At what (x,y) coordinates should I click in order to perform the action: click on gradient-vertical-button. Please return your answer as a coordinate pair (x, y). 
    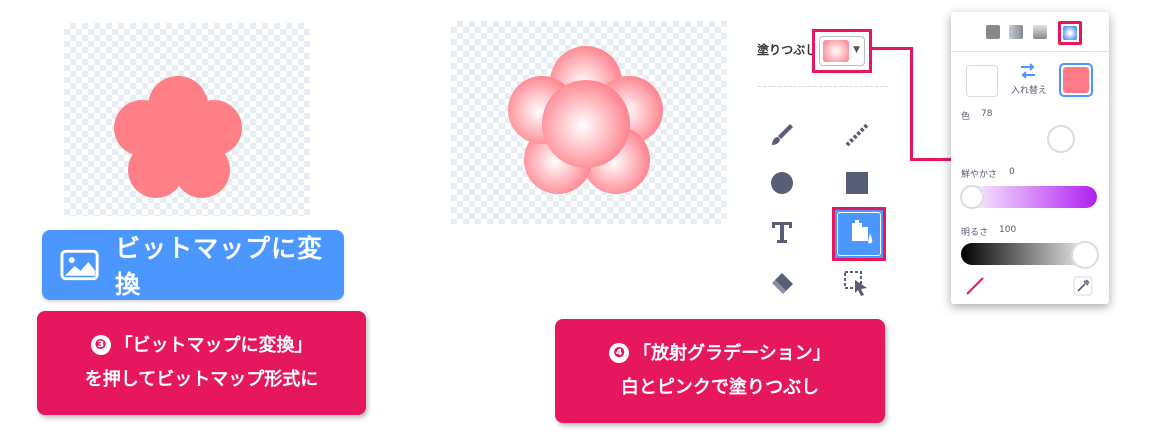
    Looking at the image, I should click on (1040, 32).